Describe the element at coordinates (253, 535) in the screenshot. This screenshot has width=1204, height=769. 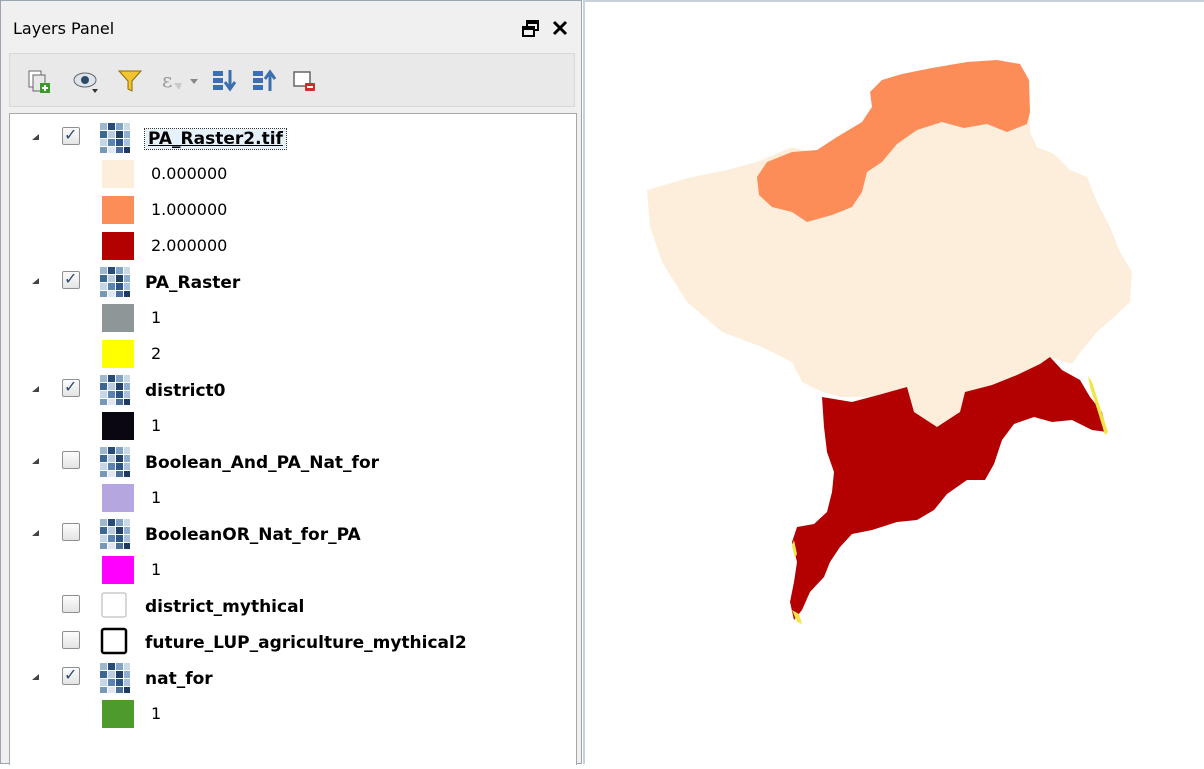
I see `layer-name: BooleanOR_Nat_for_PA` at that location.